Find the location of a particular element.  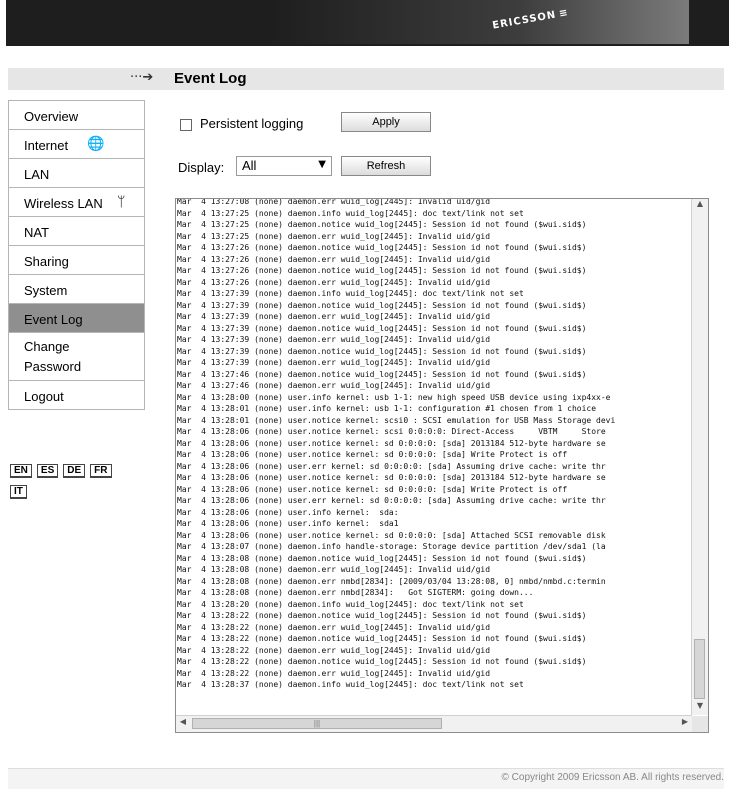

globe-icon: 🌐 is located at coordinates (96, 144).